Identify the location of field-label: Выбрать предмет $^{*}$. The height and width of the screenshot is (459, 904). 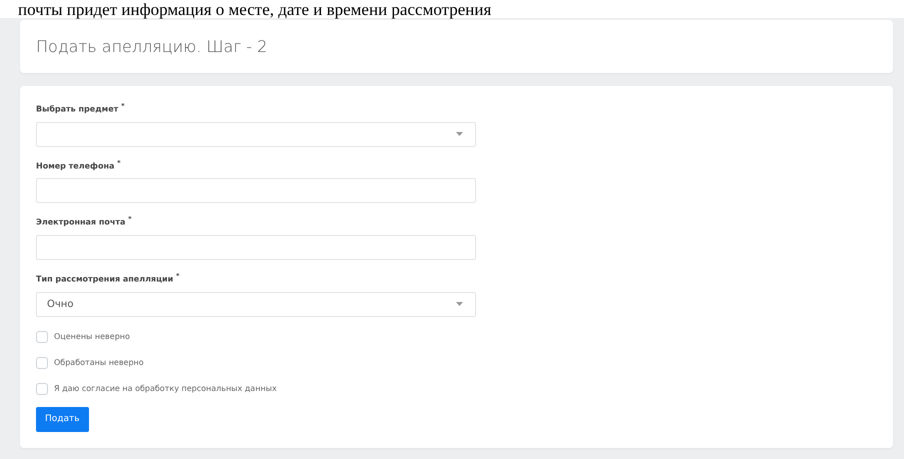
(80, 108).